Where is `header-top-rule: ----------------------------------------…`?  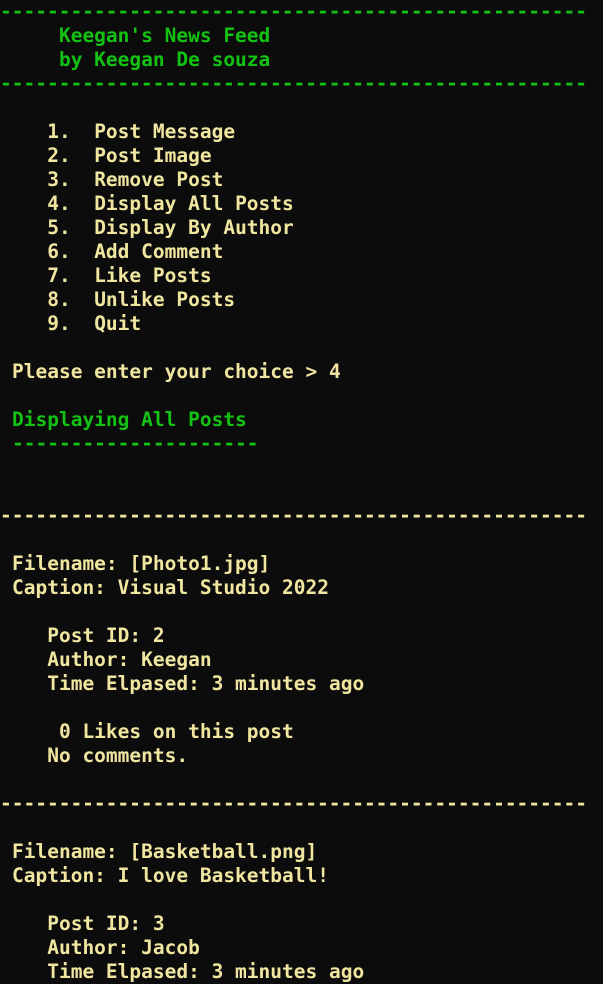
header-top-rule: ----------------------------------------… is located at coordinates (293, 11).